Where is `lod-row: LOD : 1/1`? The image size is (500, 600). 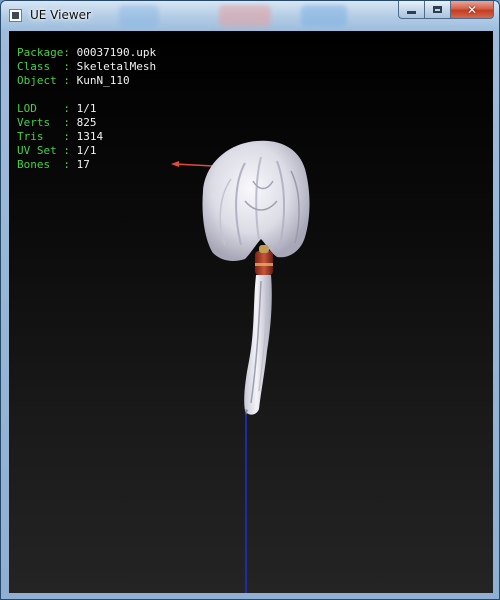
lod-row: LOD : 1/1 is located at coordinates (57, 108).